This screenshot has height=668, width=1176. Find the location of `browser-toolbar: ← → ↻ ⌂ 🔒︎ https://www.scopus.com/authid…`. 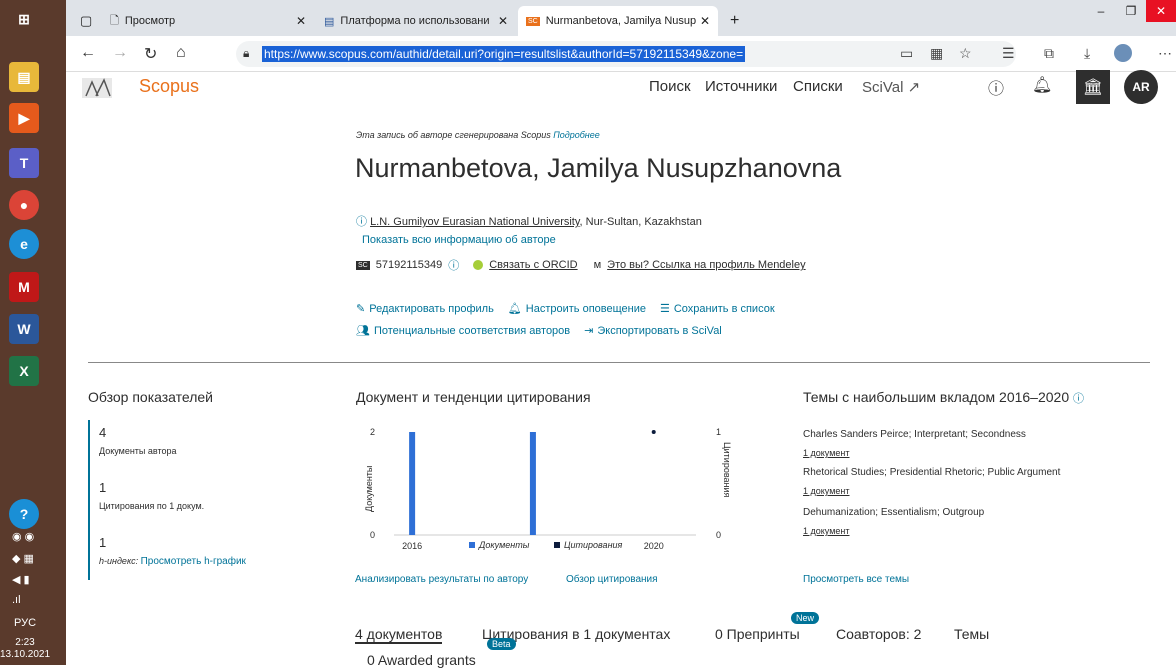

browser-toolbar: ← → ↻ ⌂ 🔒︎ https://www.scopus.com/authid… is located at coordinates (621, 54).